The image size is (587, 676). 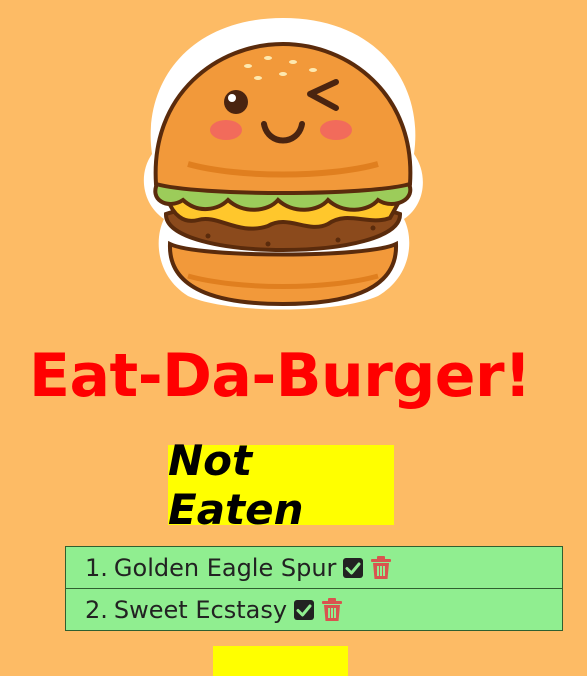 I want to click on burger-number: 2., so click(x=96, y=609).